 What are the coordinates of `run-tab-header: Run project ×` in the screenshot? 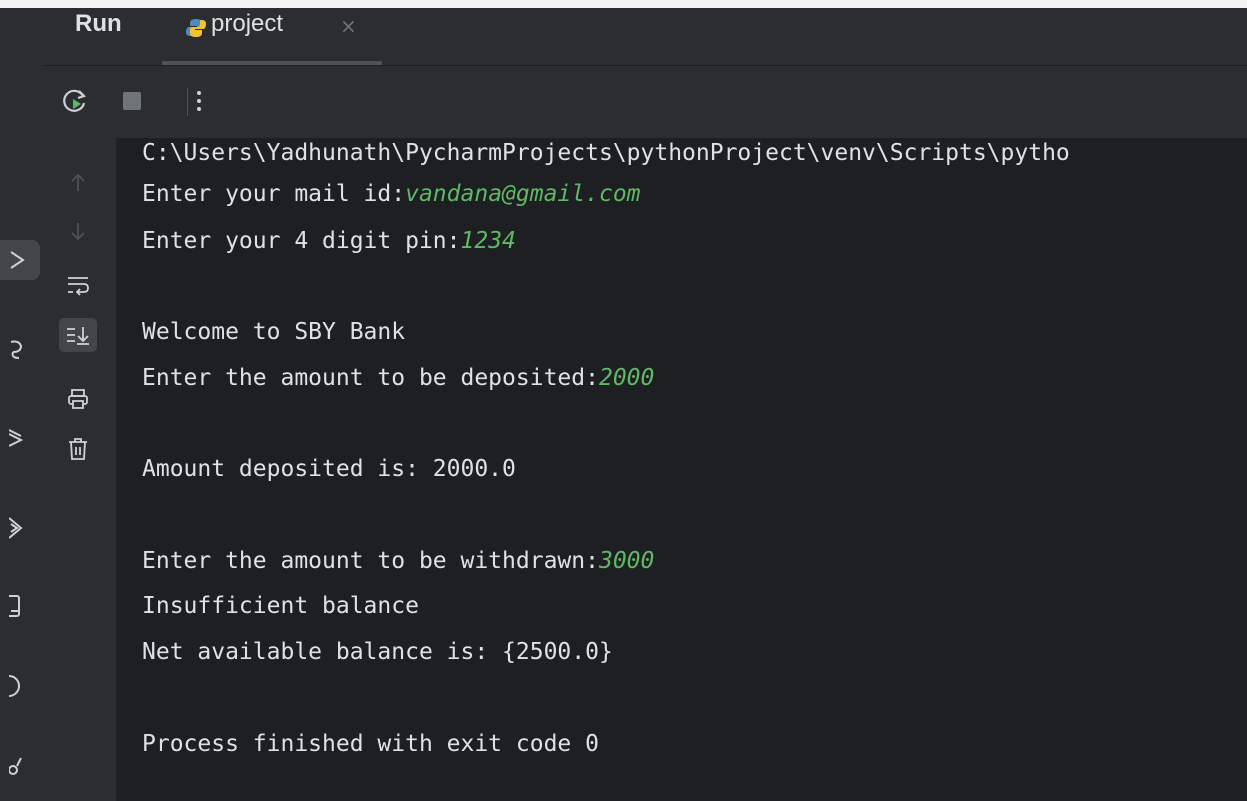 It's located at (645, 37).